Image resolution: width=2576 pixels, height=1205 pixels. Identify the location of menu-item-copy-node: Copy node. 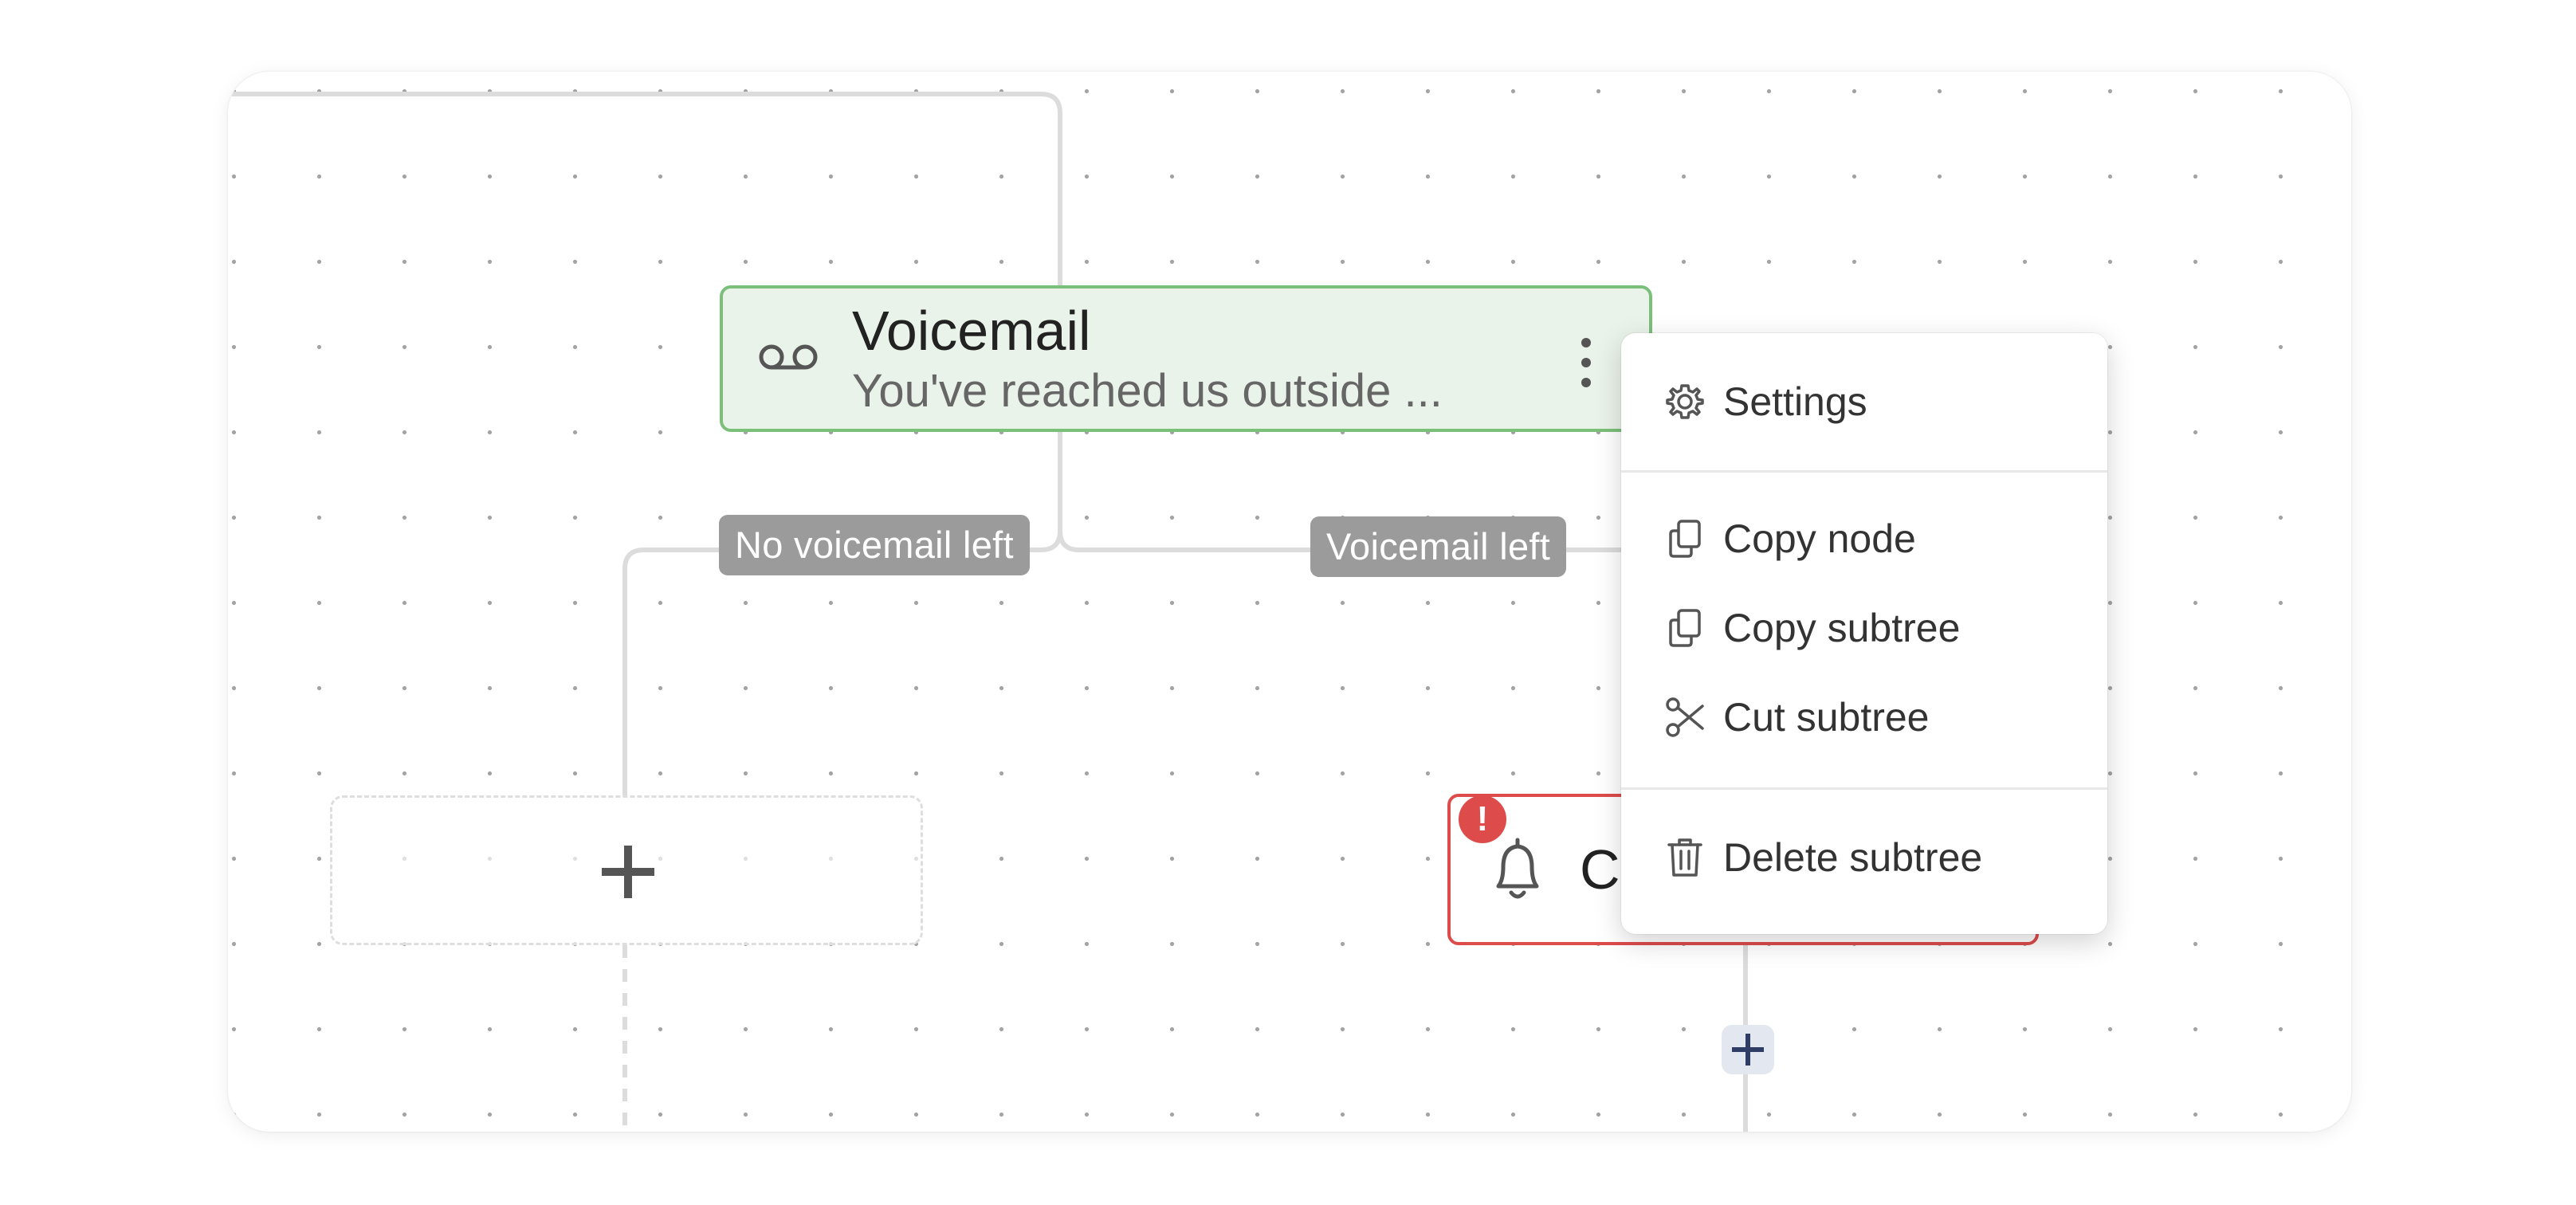
(1864, 538).